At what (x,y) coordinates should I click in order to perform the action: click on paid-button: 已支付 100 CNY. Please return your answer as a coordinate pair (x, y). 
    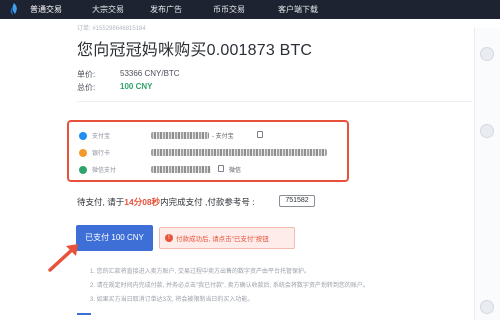
    Looking at the image, I should click on (114, 238).